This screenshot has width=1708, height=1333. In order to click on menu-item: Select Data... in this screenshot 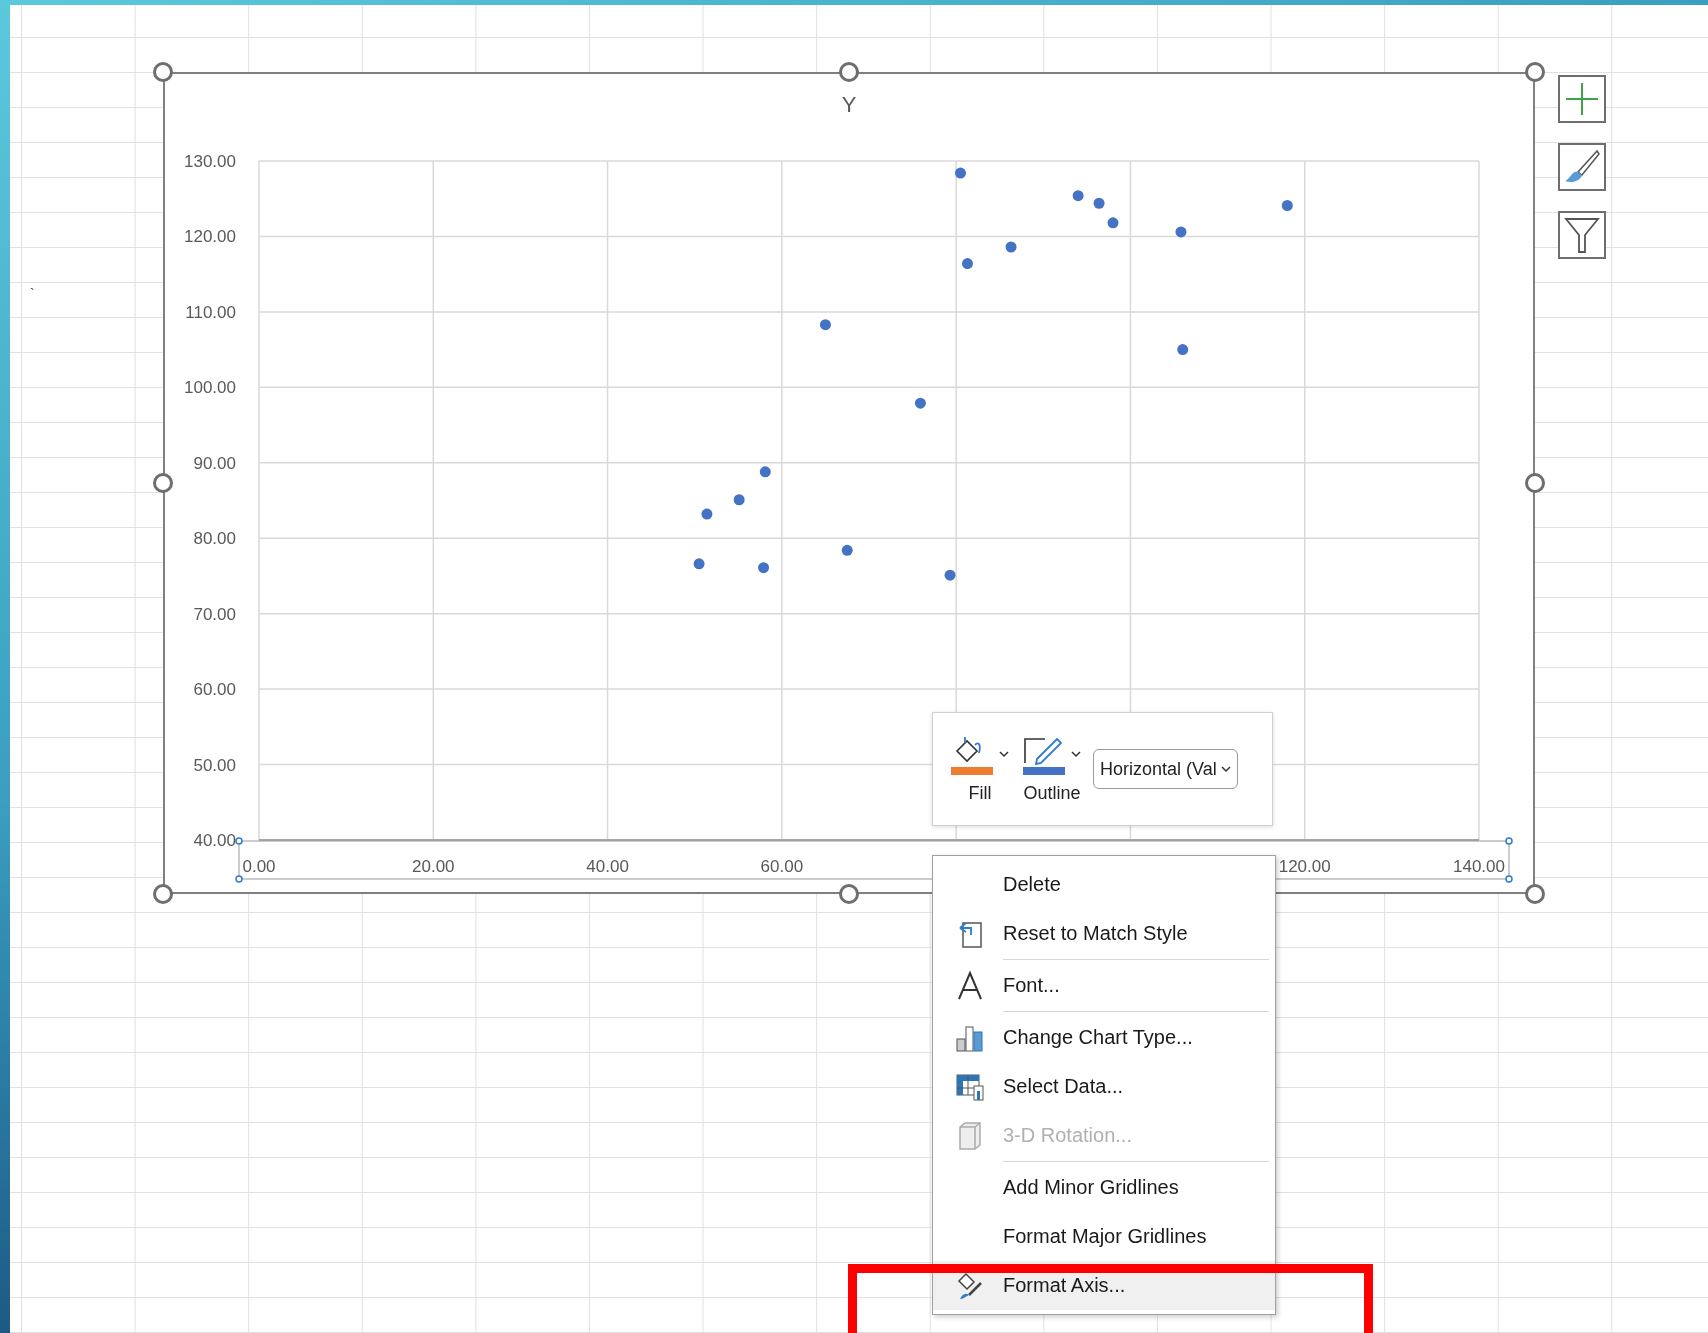, I will do `click(1104, 1086)`.